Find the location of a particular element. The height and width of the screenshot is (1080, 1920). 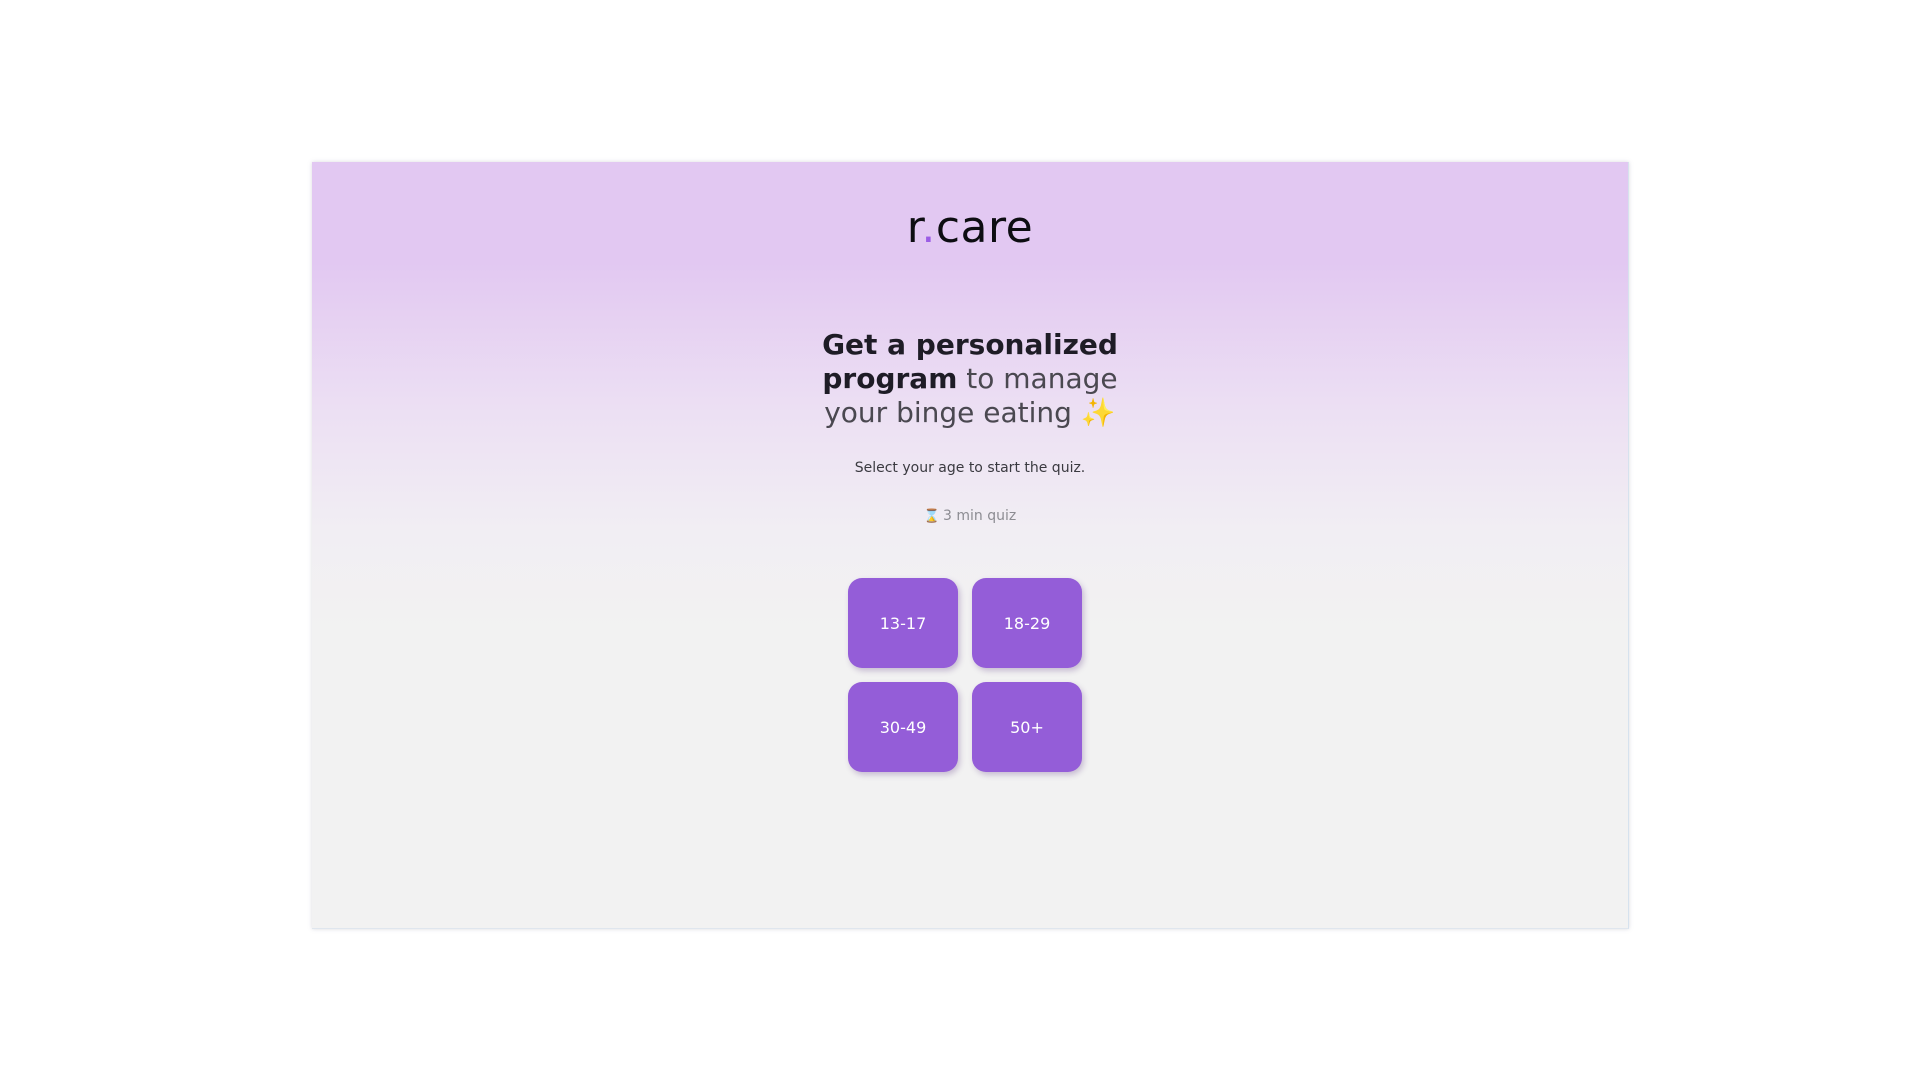

headline-bold-2: program is located at coordinates (890, 378).